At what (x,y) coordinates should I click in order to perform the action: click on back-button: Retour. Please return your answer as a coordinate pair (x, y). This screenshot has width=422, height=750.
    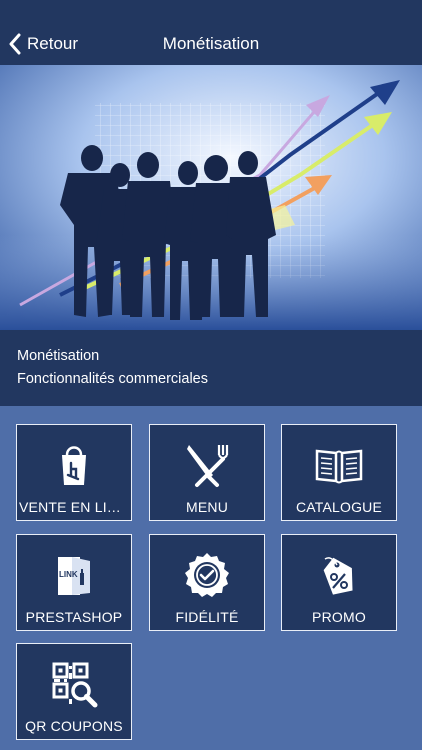
    Looking at the image, I should click on (43, 44).